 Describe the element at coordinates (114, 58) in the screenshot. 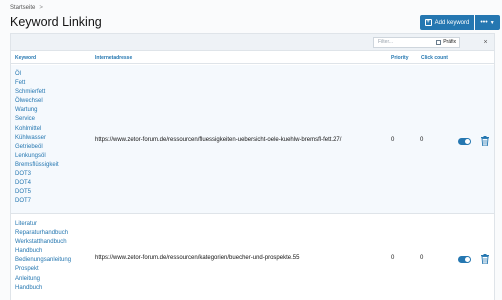

I see `header-url: Internetadresse` at that location.